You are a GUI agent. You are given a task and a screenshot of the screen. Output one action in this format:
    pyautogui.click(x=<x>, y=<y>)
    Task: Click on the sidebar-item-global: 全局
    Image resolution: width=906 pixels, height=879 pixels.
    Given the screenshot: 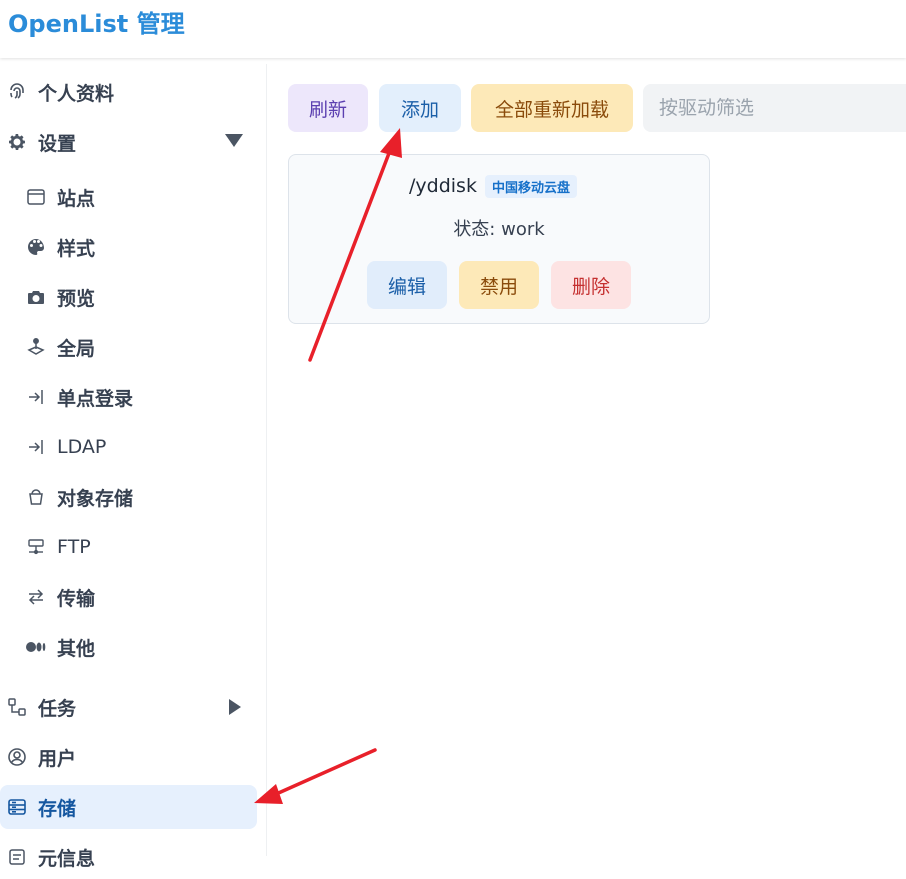 What is the action you would take?
    pyautogui.click(x=128, y=347)
    